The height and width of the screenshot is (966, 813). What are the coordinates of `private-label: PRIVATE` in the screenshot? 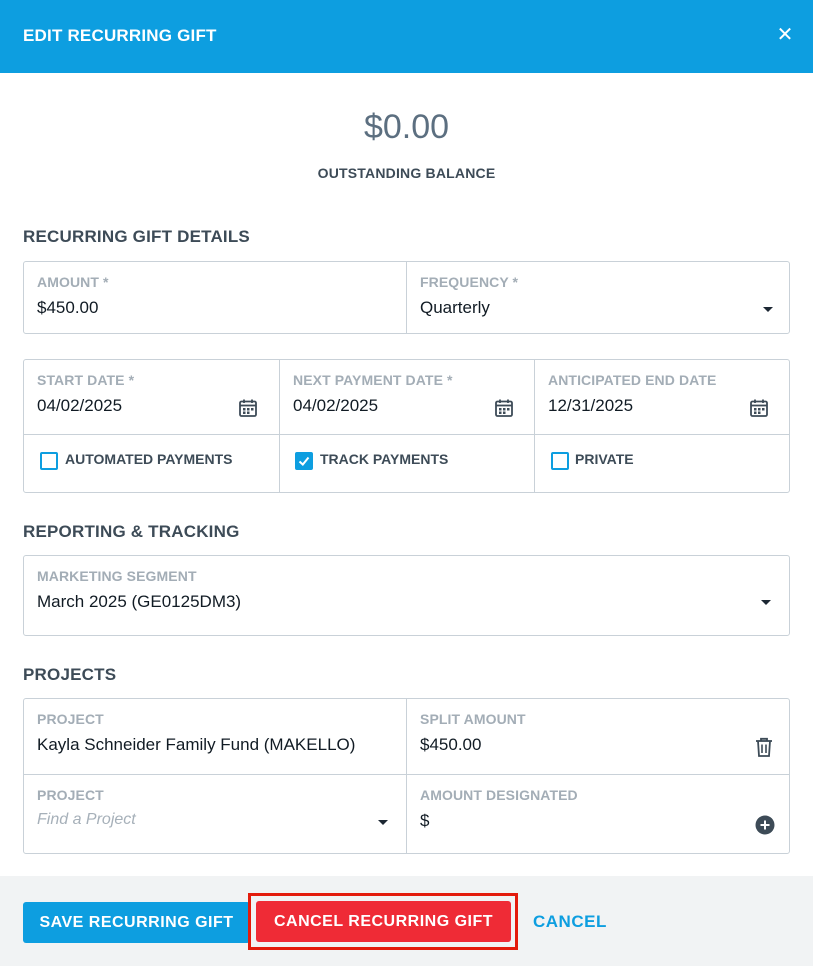 It's located at (604, 459).